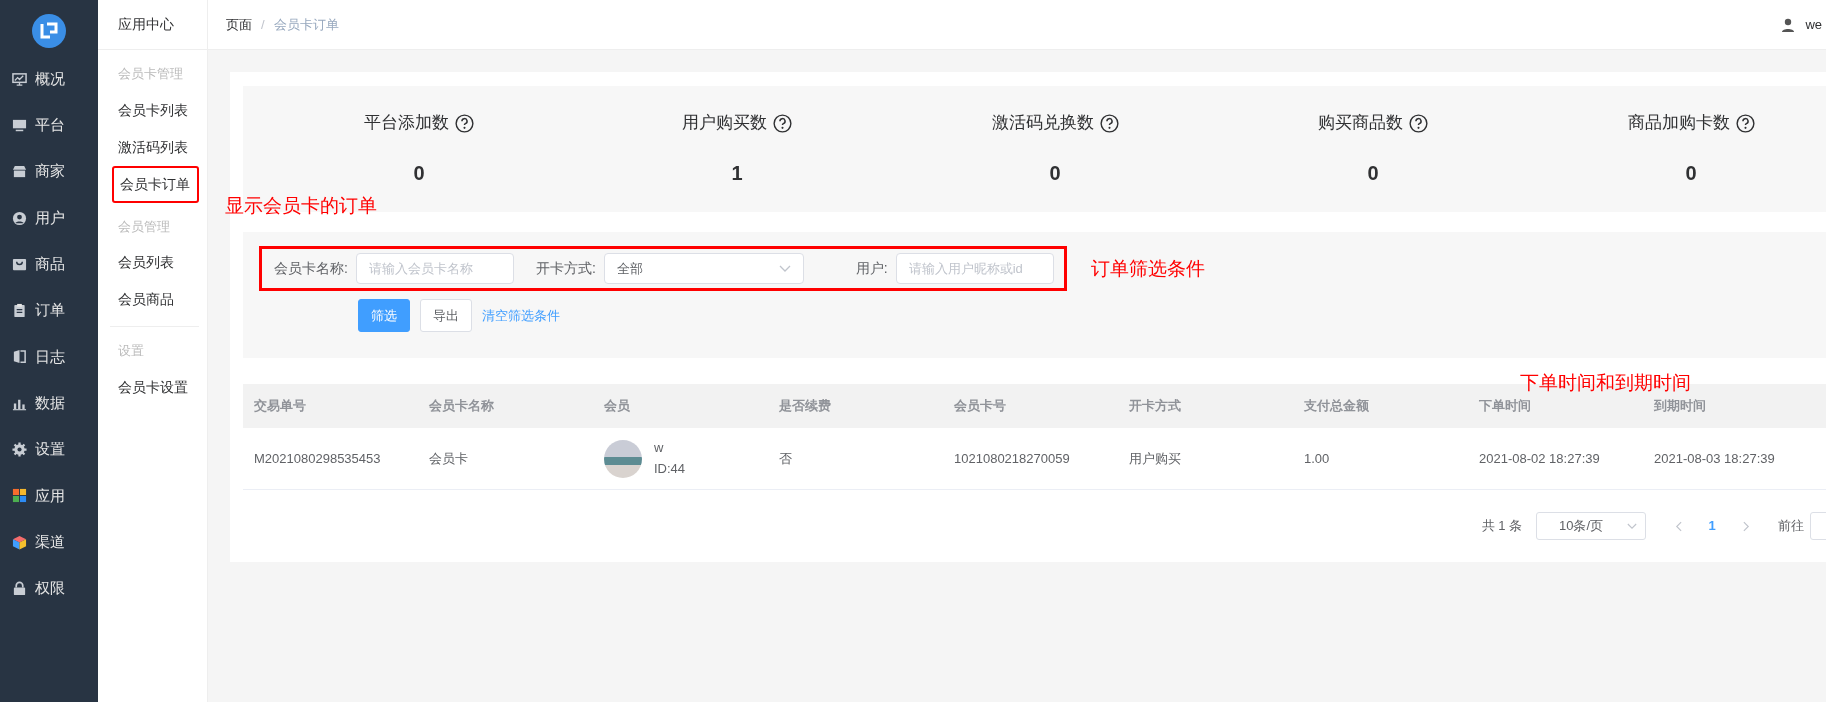  Describe the element at coordinates (154, 299) in the screenshot. I see `nav-link: 会员商品` at that location.